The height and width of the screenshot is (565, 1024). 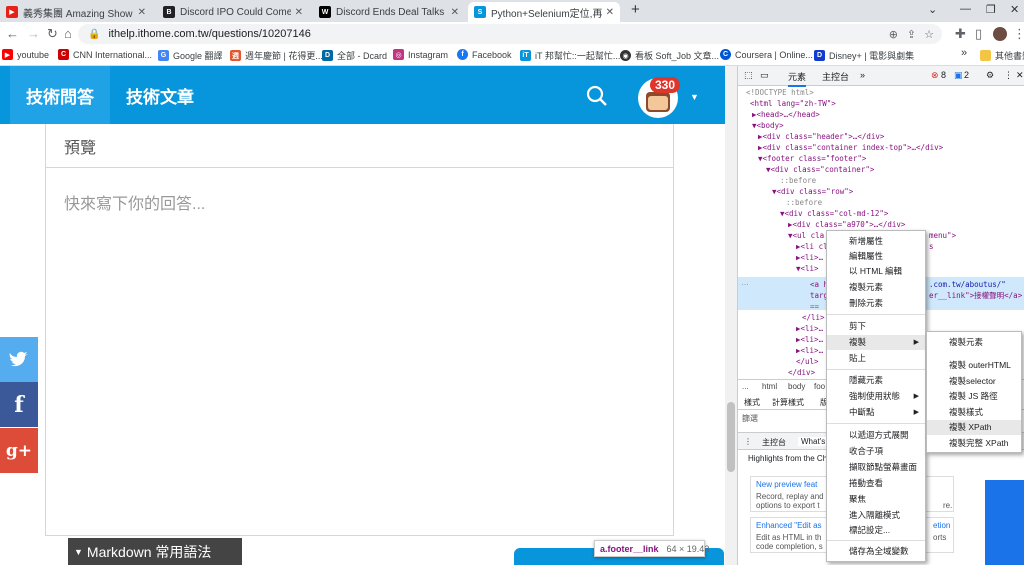 I want to click on menu-item-add-attribute: 新增屬性, so click(x=876, y=241).